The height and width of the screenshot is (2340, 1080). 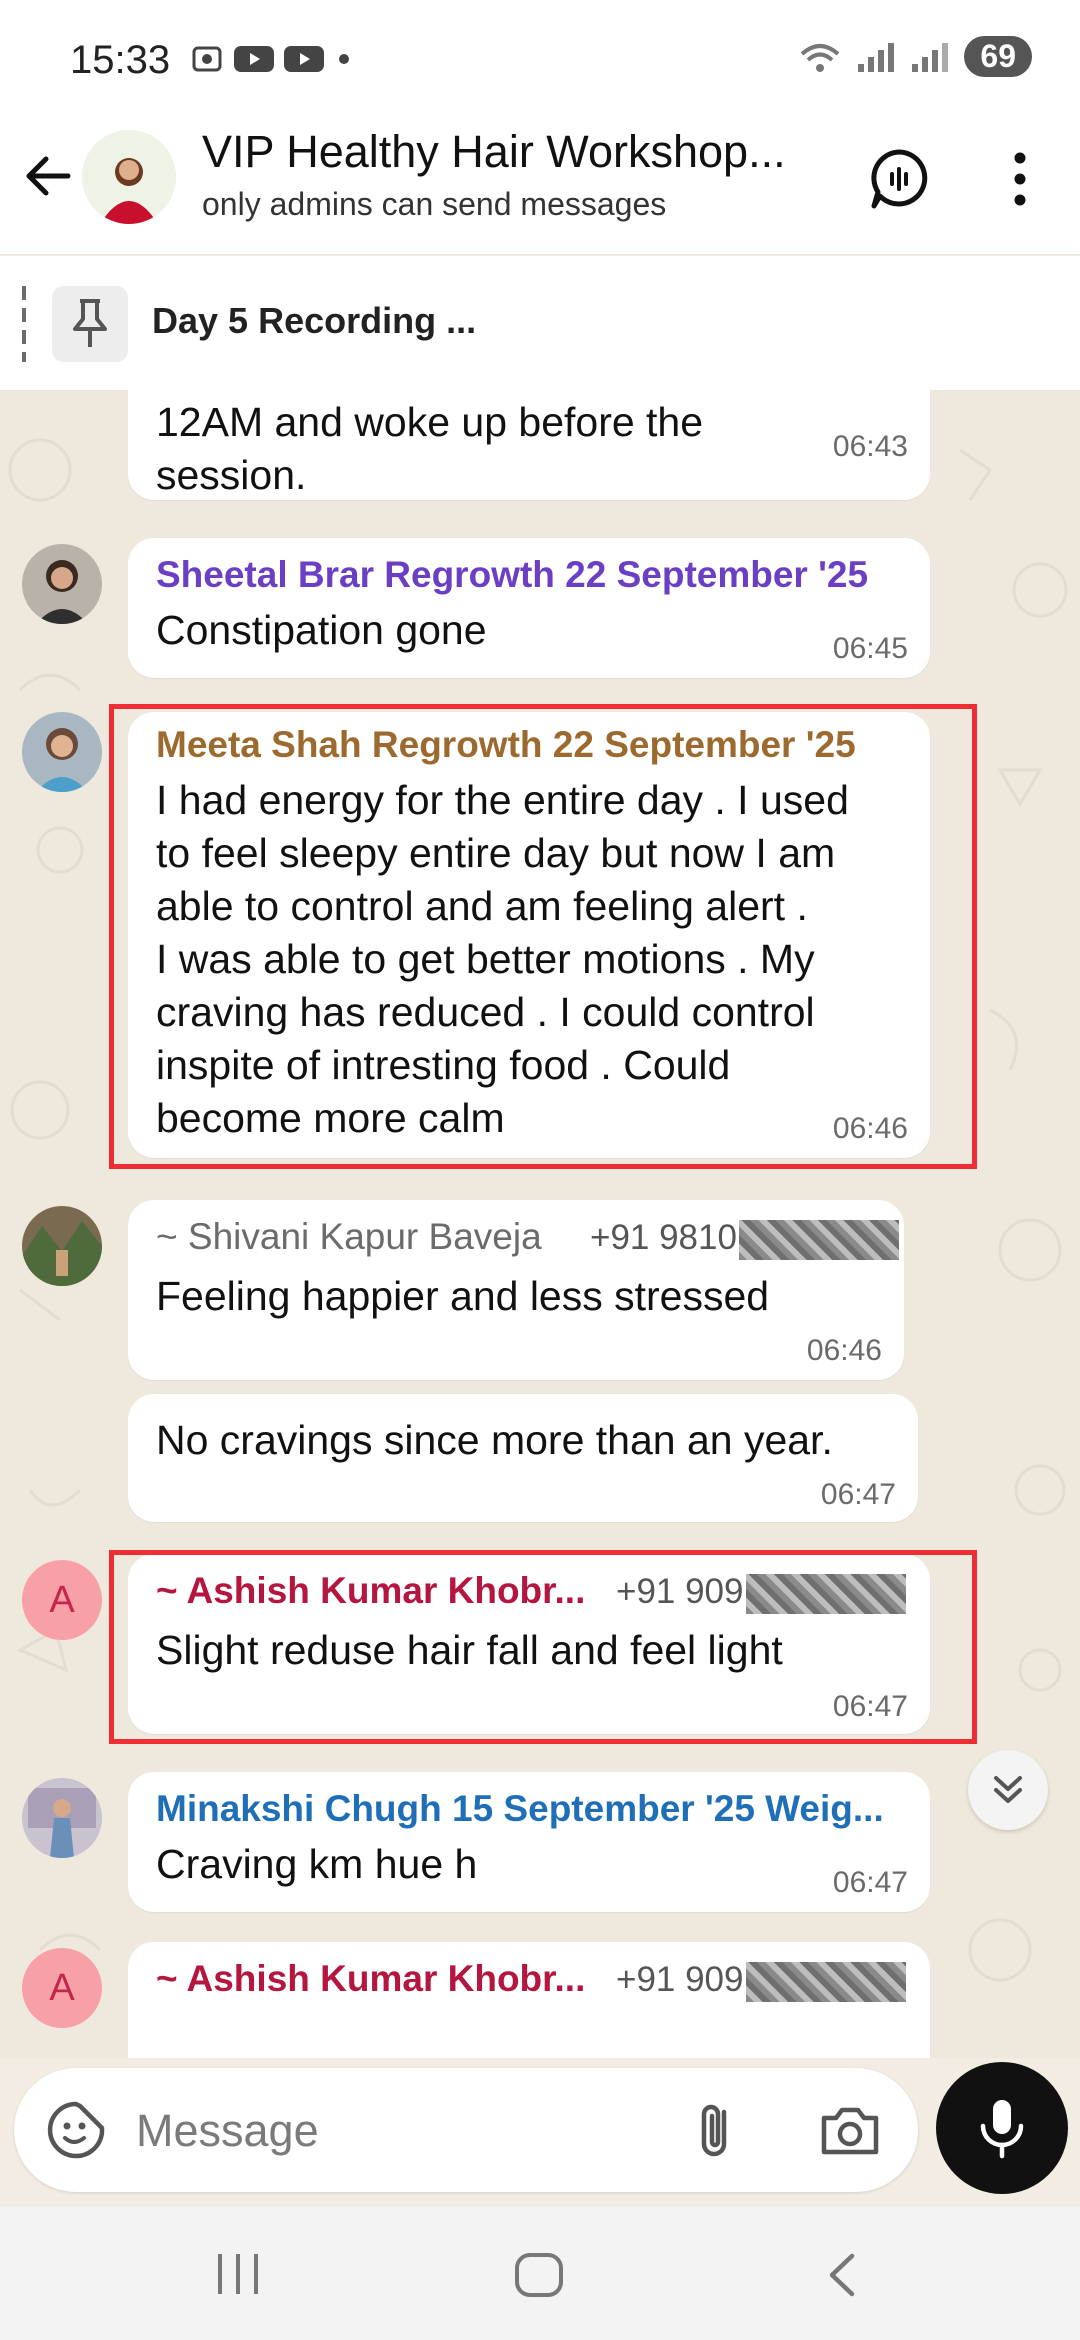 I want to click on sender-phone-number: +91 9810, so click(x=663, y=1237).